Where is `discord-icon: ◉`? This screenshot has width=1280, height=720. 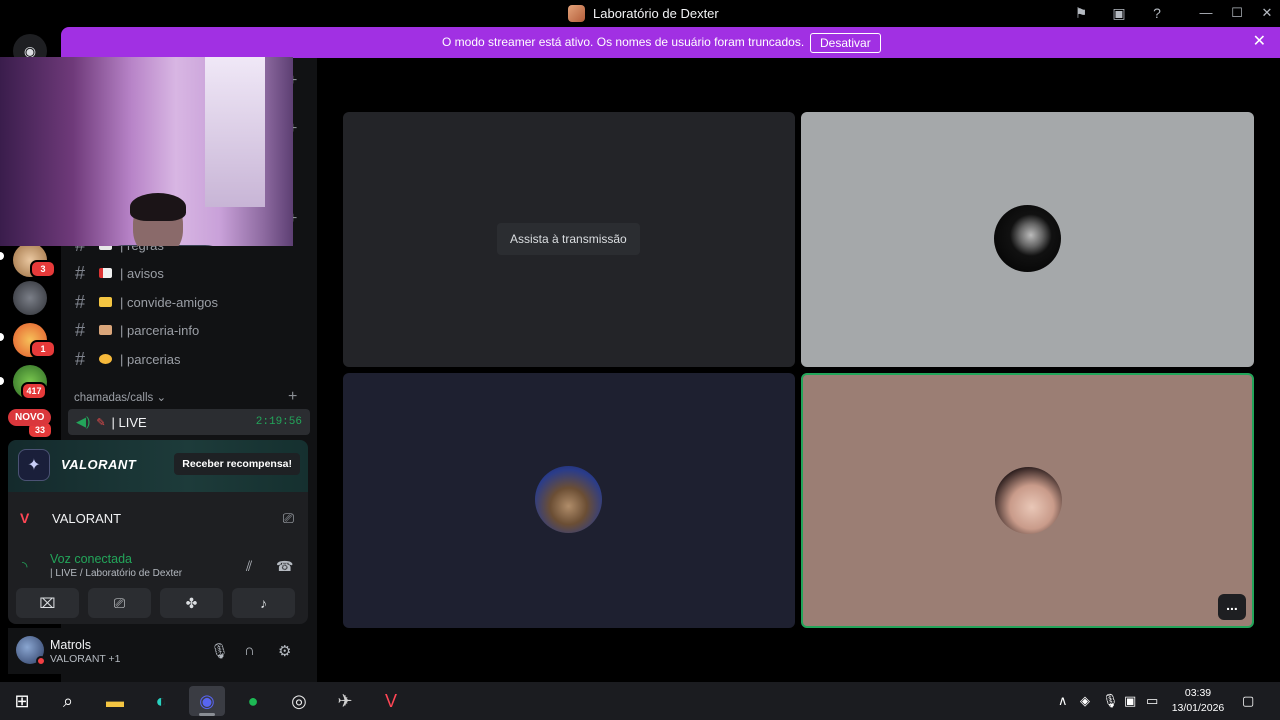 discord-icon: ◉ is located at coordinates (207, 701).